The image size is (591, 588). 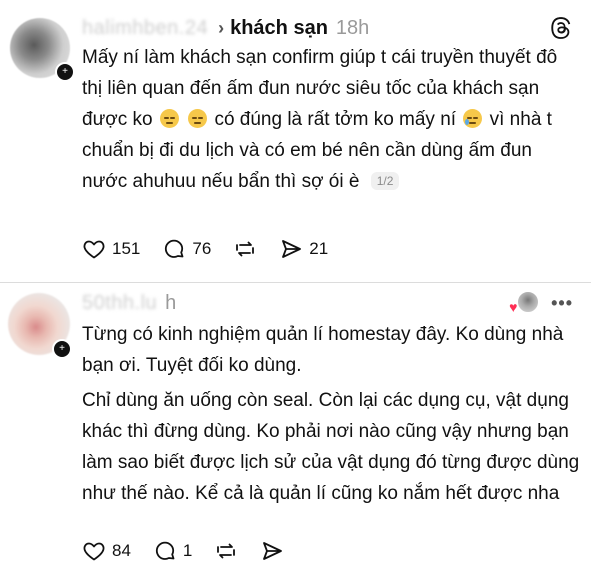 I want to click on timestamp: h, so click(x=171, y=302).